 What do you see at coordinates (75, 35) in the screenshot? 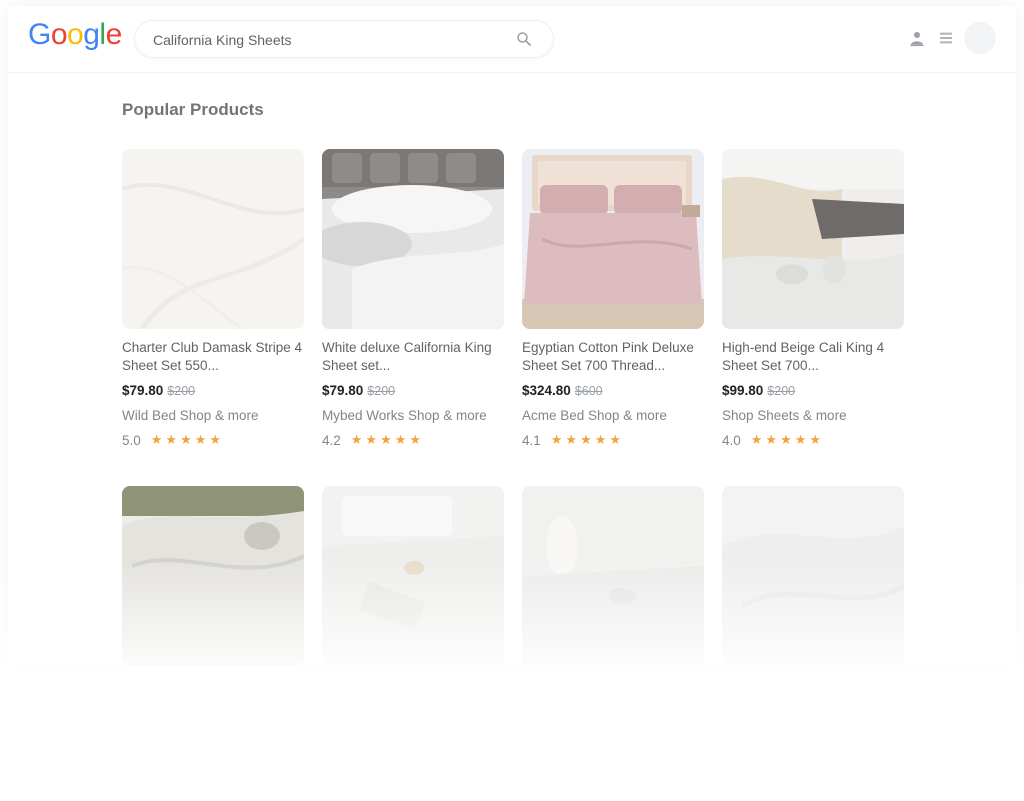
I see `google-logo: Google` at bounding box center [75, 35].